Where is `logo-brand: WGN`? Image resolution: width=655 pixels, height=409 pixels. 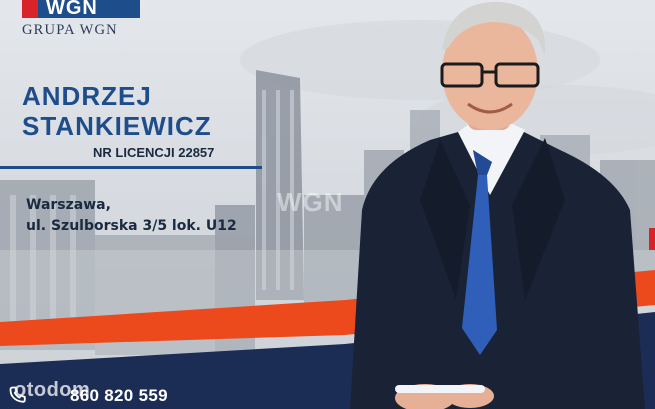 logo-brand: WGN is located at coordinates (72, 9).